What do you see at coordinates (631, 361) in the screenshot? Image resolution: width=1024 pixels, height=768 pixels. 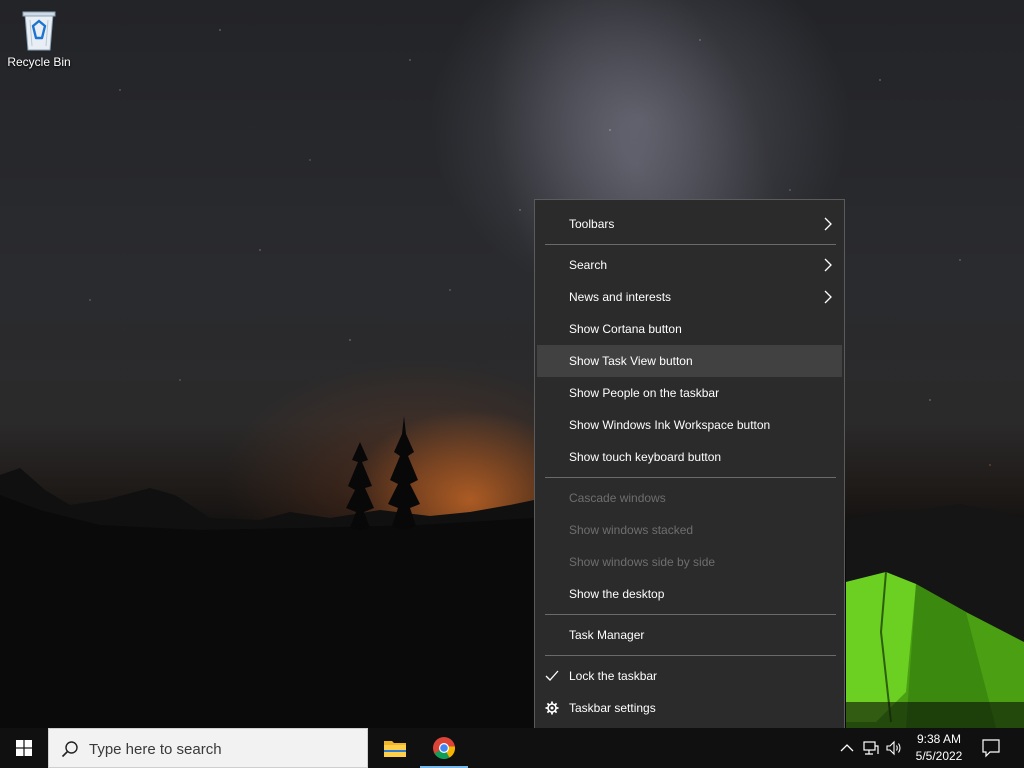 I see `menu-item-label: Show Task View button` at bounding box center [631, 361].